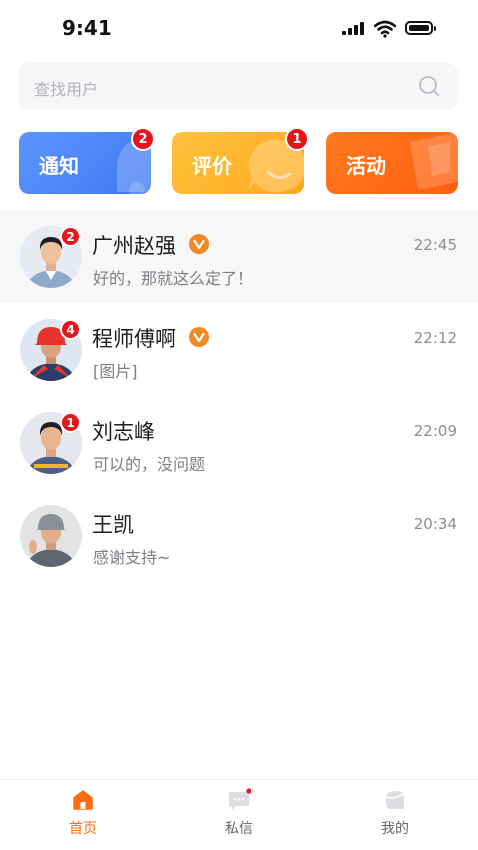  Describe the element at coordinates (134, 246) in the screenshot. I see `contact-name: 广州赵强` at that location.